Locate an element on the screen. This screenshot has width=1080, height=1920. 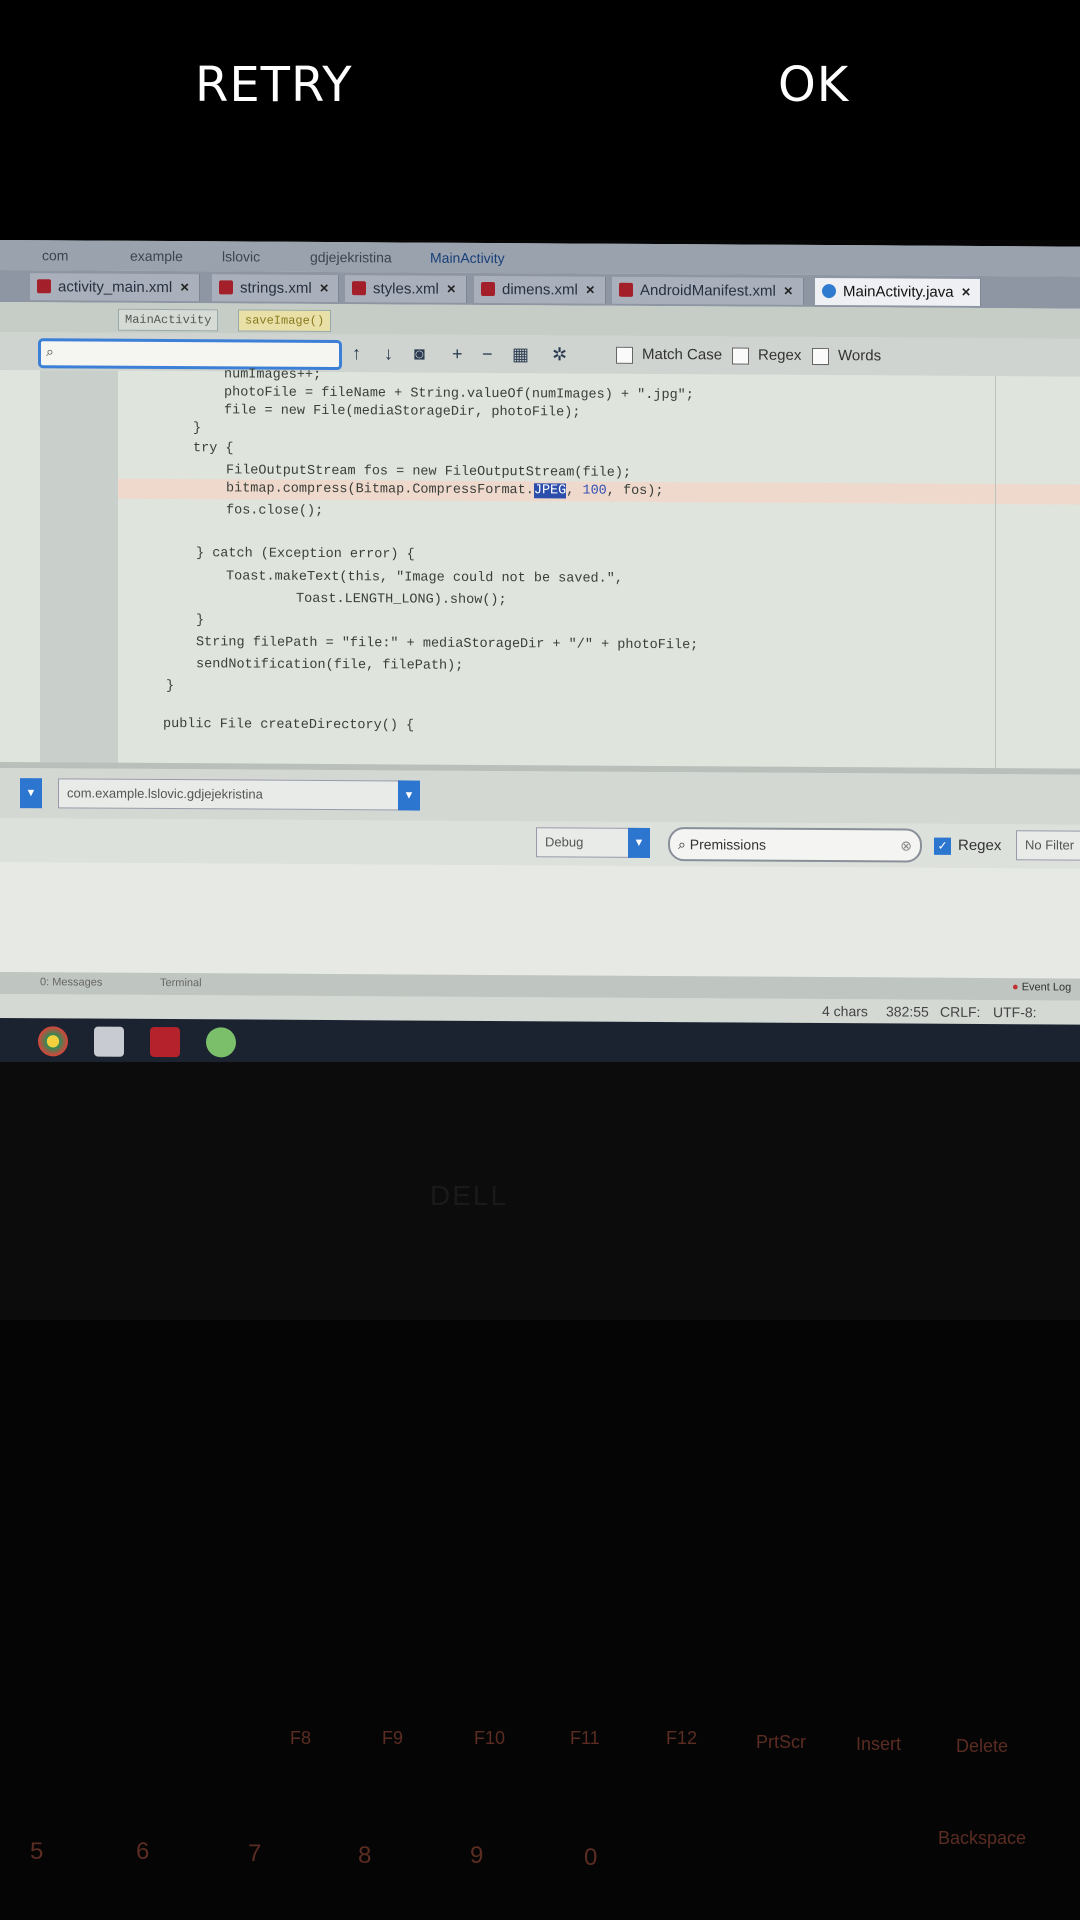
keyboard-key: F10 is located at coordinates (490, 1738).